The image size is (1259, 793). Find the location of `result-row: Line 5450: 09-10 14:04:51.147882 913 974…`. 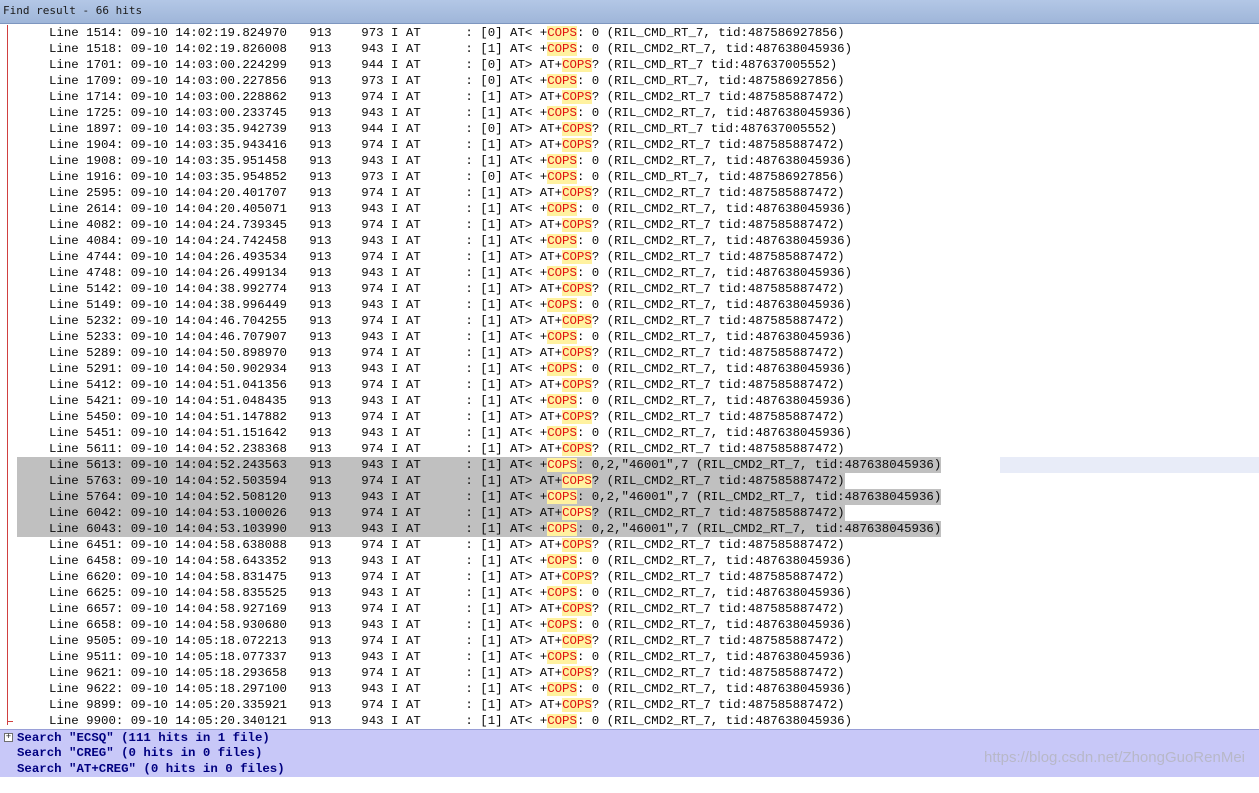

result-row: Line 5450: 09-10 14:04:51.147882 913 974… is located at coordinates (431, 417).